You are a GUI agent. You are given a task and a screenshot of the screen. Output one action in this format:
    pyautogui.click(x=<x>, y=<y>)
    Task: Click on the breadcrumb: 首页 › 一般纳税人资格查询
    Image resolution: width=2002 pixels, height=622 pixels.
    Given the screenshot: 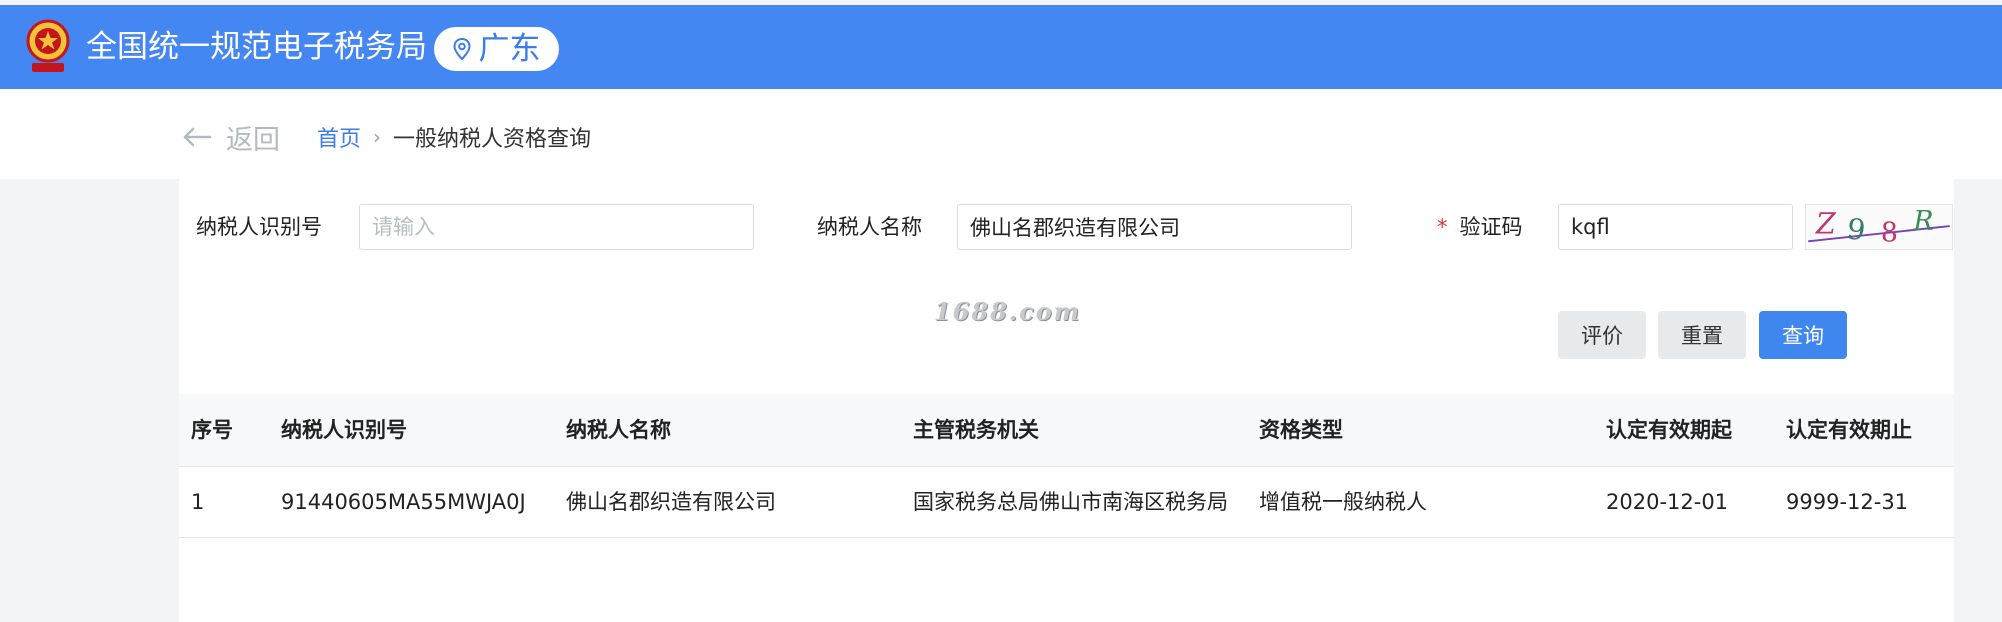 What is the action you would take?
    pyautogui.click(x=454, y=137)
    